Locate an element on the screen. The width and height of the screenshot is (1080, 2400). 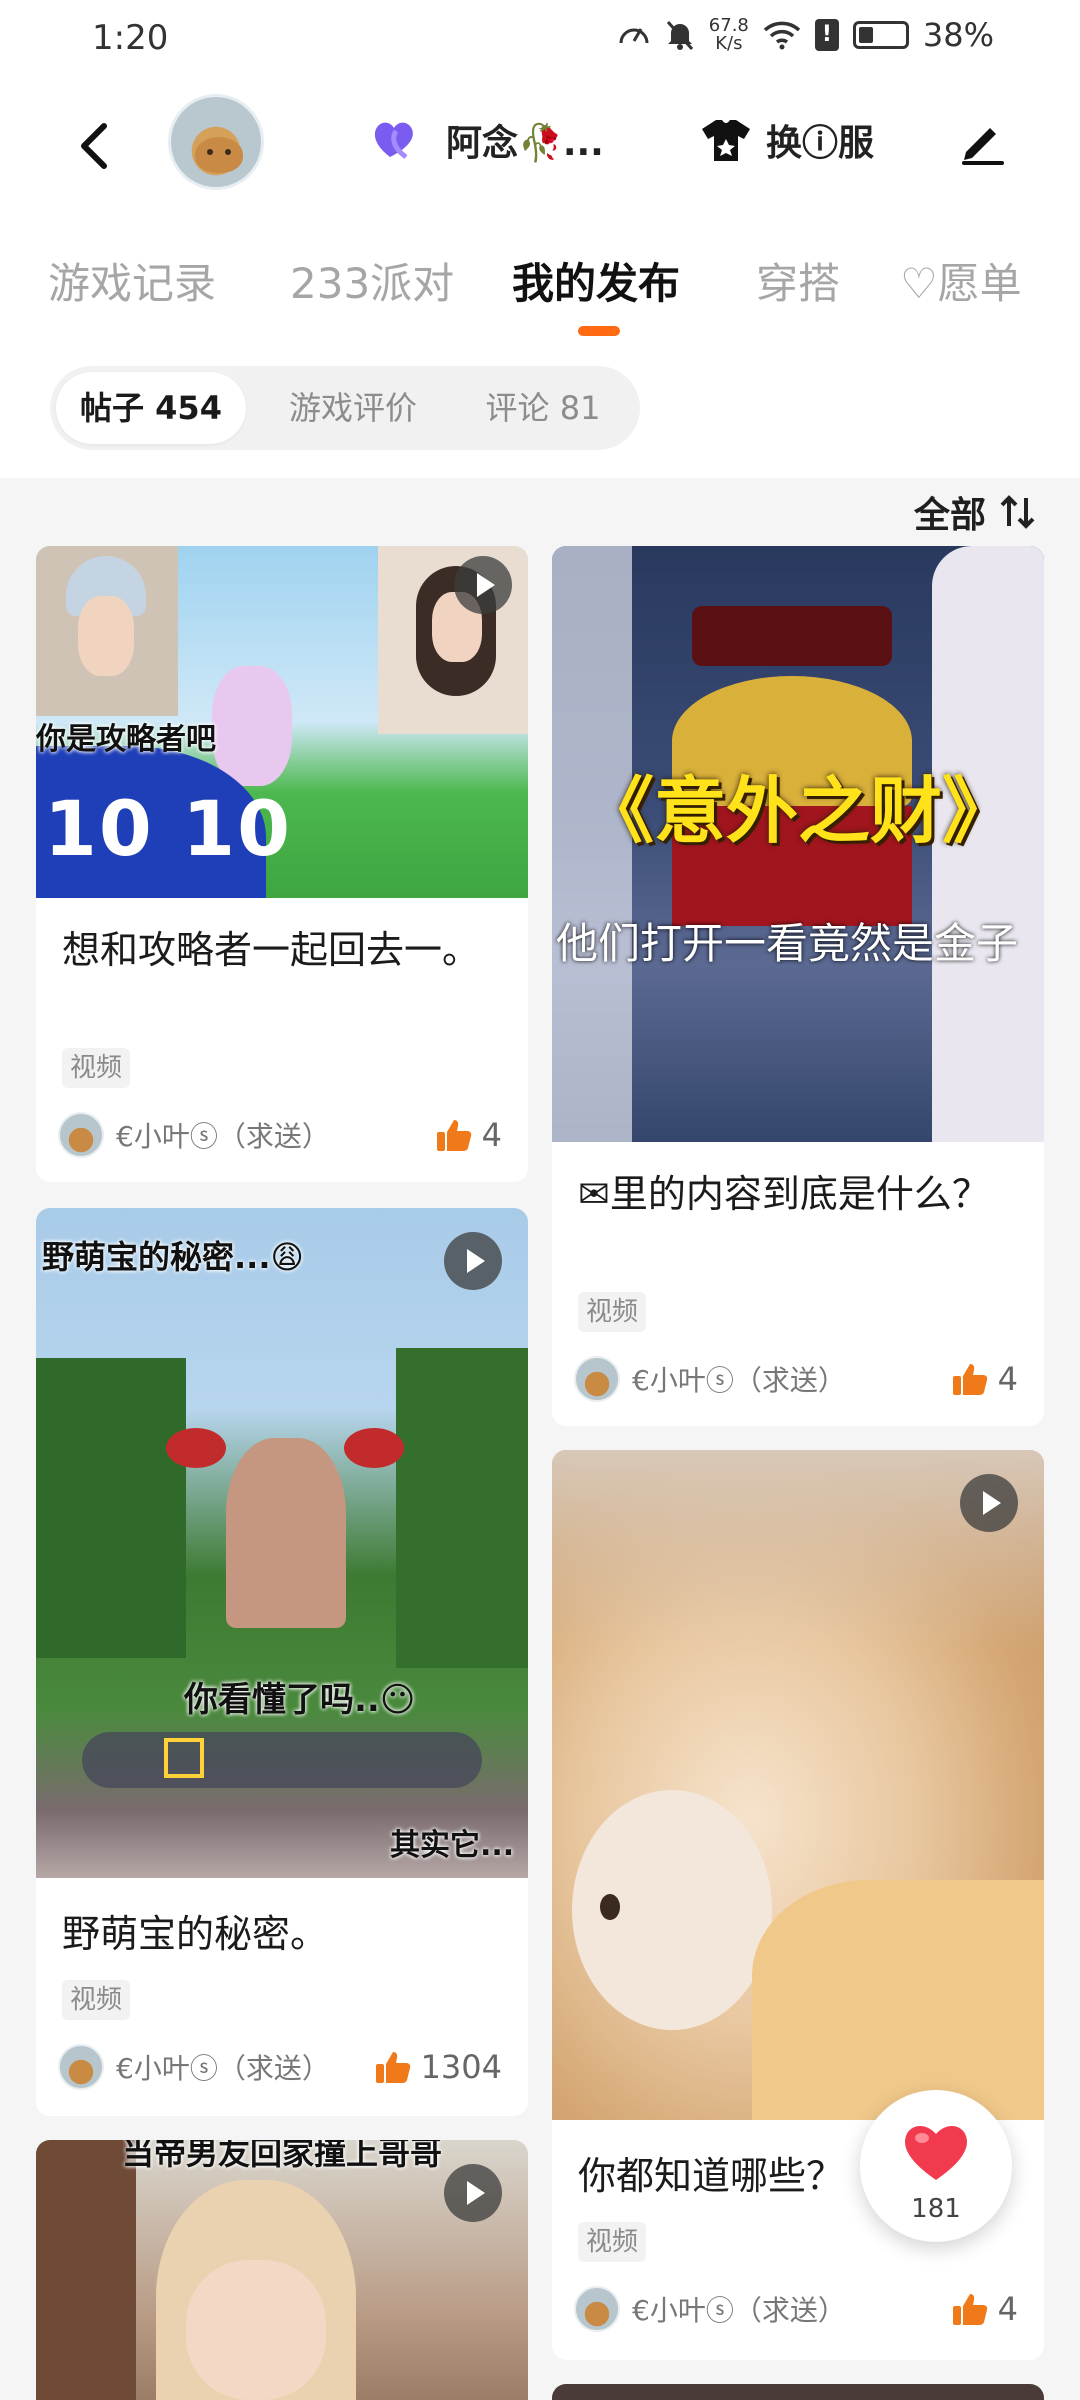
profile-tabs: 游戏记录 233派对 我的发布 穿搭 ♡愿单 is located at coordinates (540, 290).